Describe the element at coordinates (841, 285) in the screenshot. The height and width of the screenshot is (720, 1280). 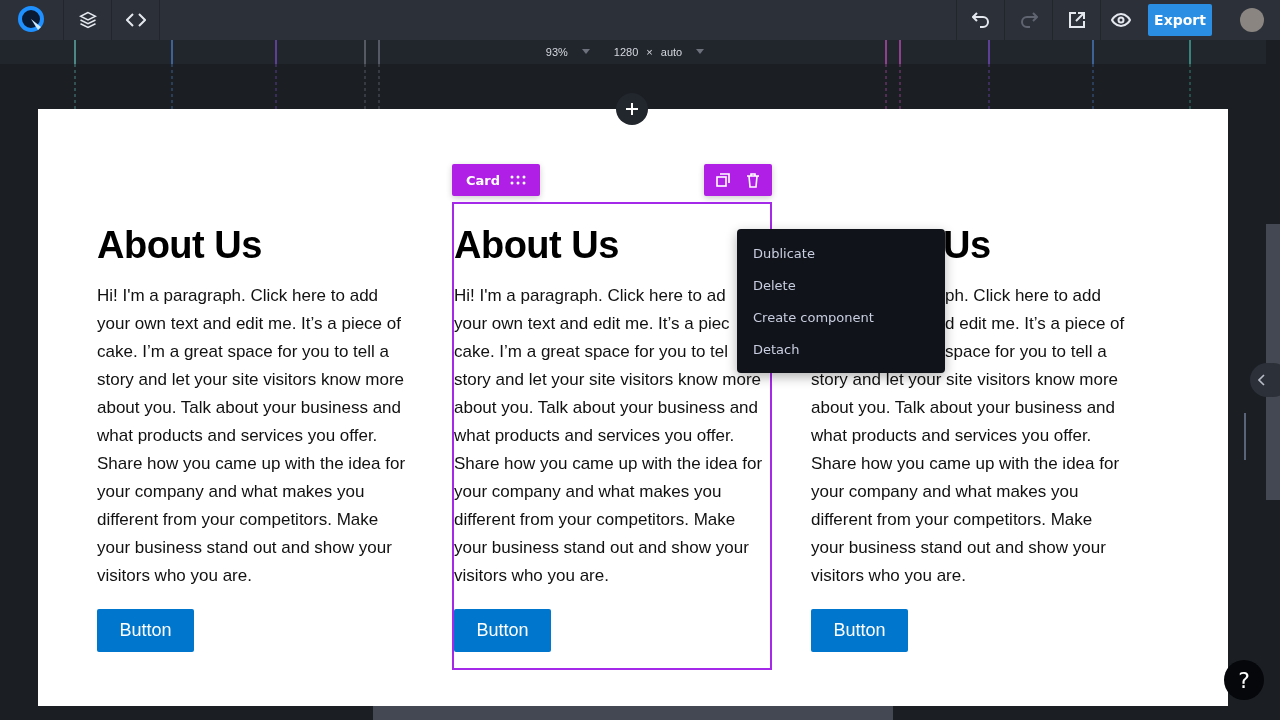
I see `menu-item: Delete` at that location.